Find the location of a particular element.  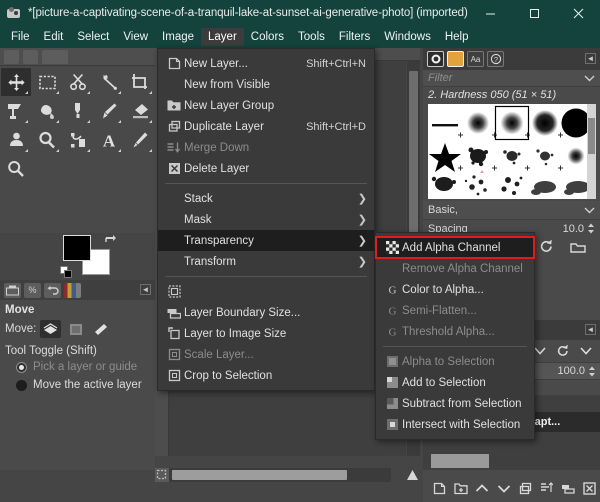

lower-layer-button is located at coordinates (503, 488).